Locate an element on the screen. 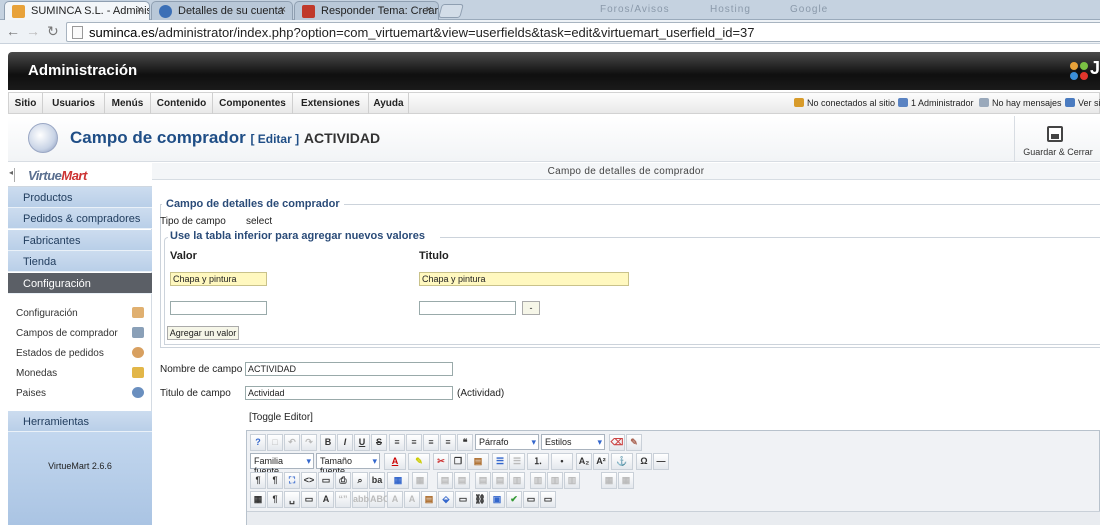 This screenshot has height=525, width=1100. del-icon: A is located at coordinates (395, 499).